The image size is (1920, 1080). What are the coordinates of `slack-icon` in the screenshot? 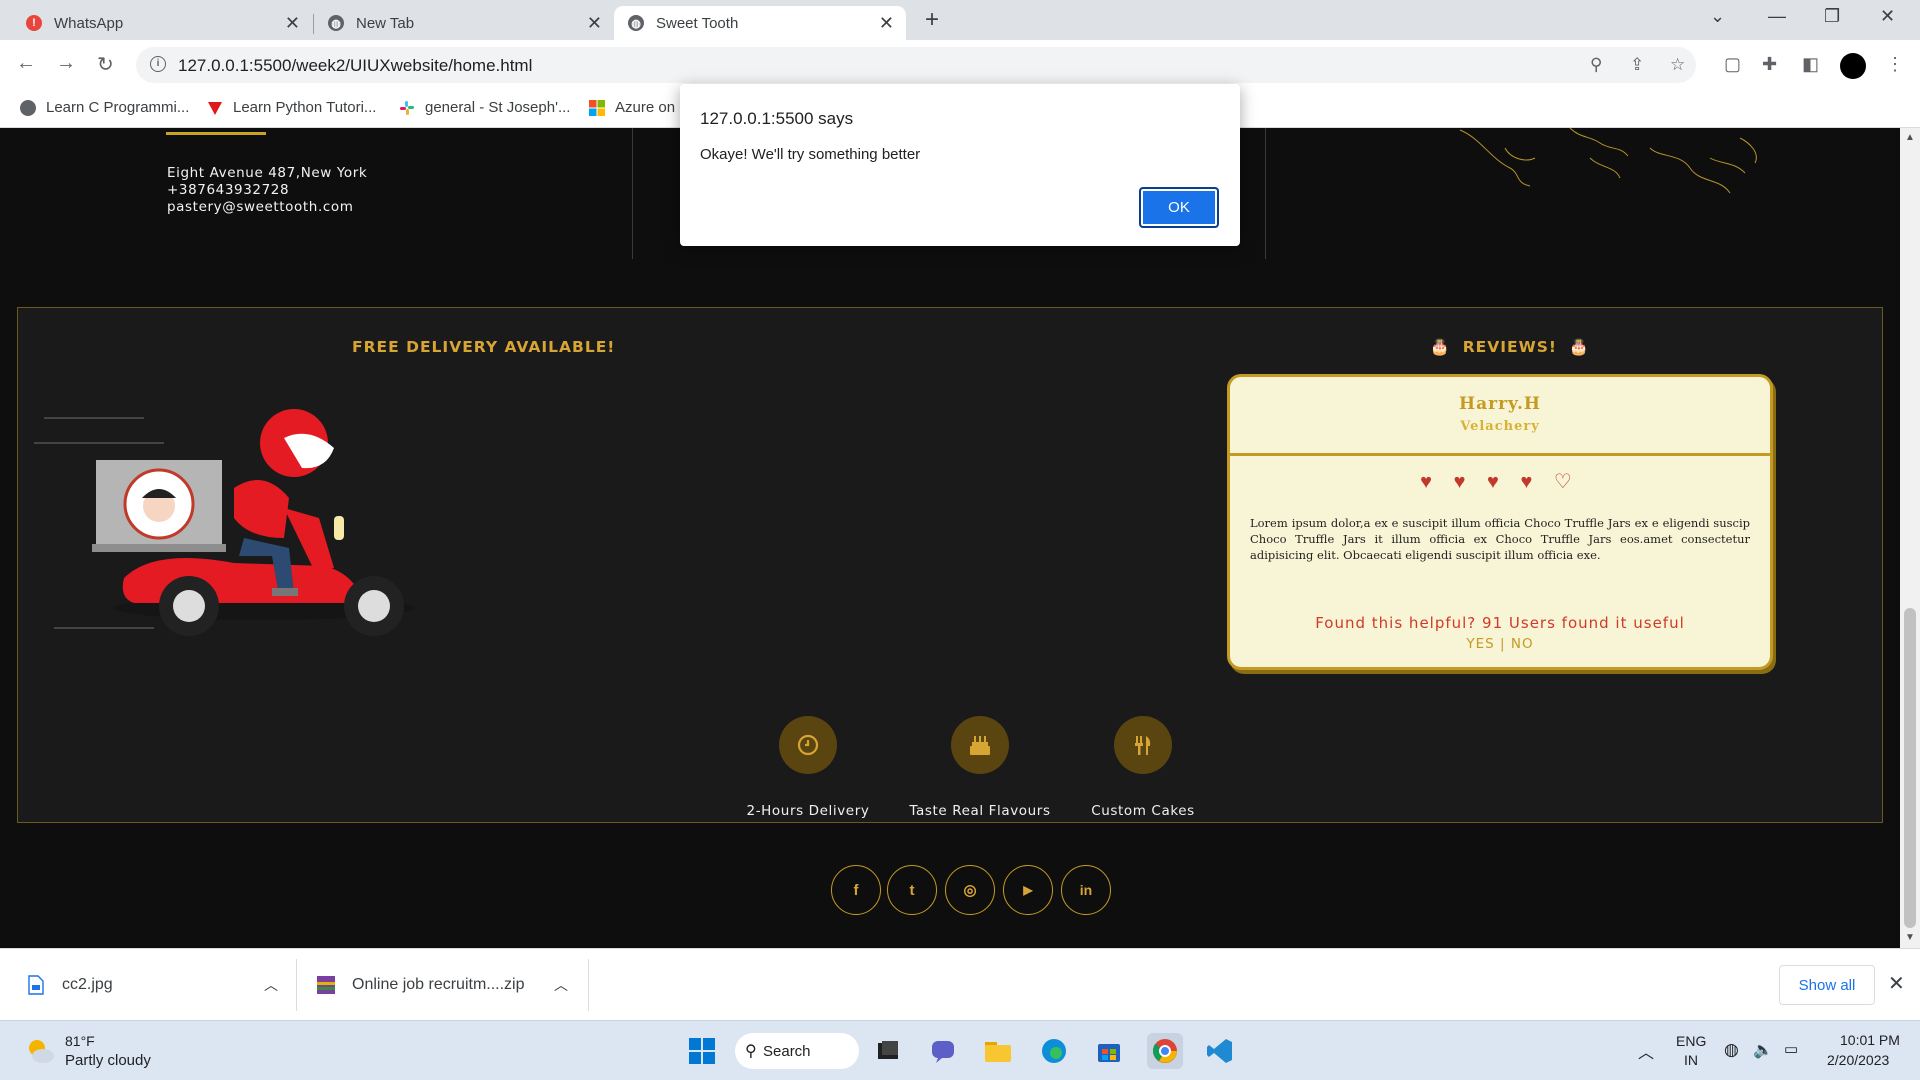 It's located at (407, 107).